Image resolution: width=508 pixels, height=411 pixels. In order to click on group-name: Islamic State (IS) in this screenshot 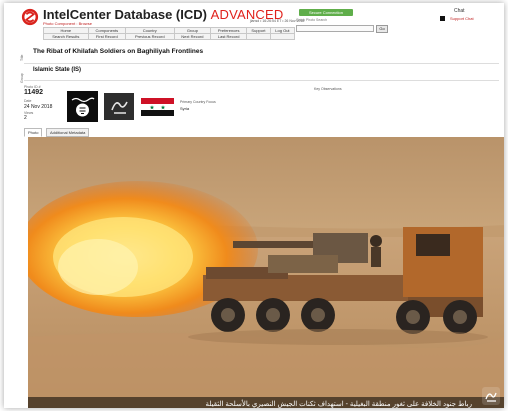, I will do `click(57, 70)`.